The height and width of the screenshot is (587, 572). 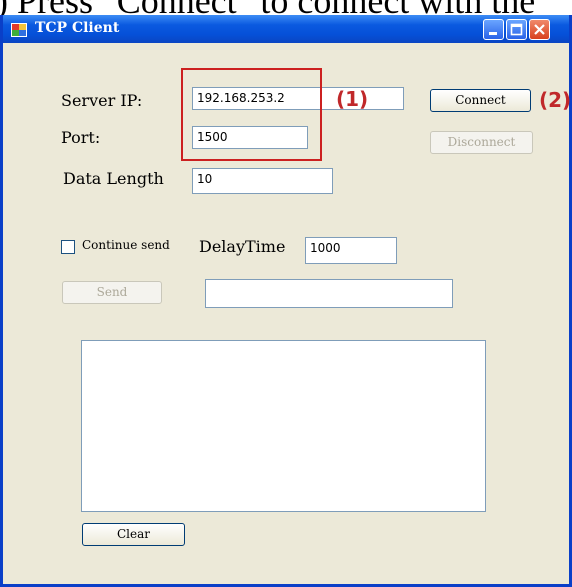 I want to click on delay-time-input: 1000, so click(x=351, y=250).